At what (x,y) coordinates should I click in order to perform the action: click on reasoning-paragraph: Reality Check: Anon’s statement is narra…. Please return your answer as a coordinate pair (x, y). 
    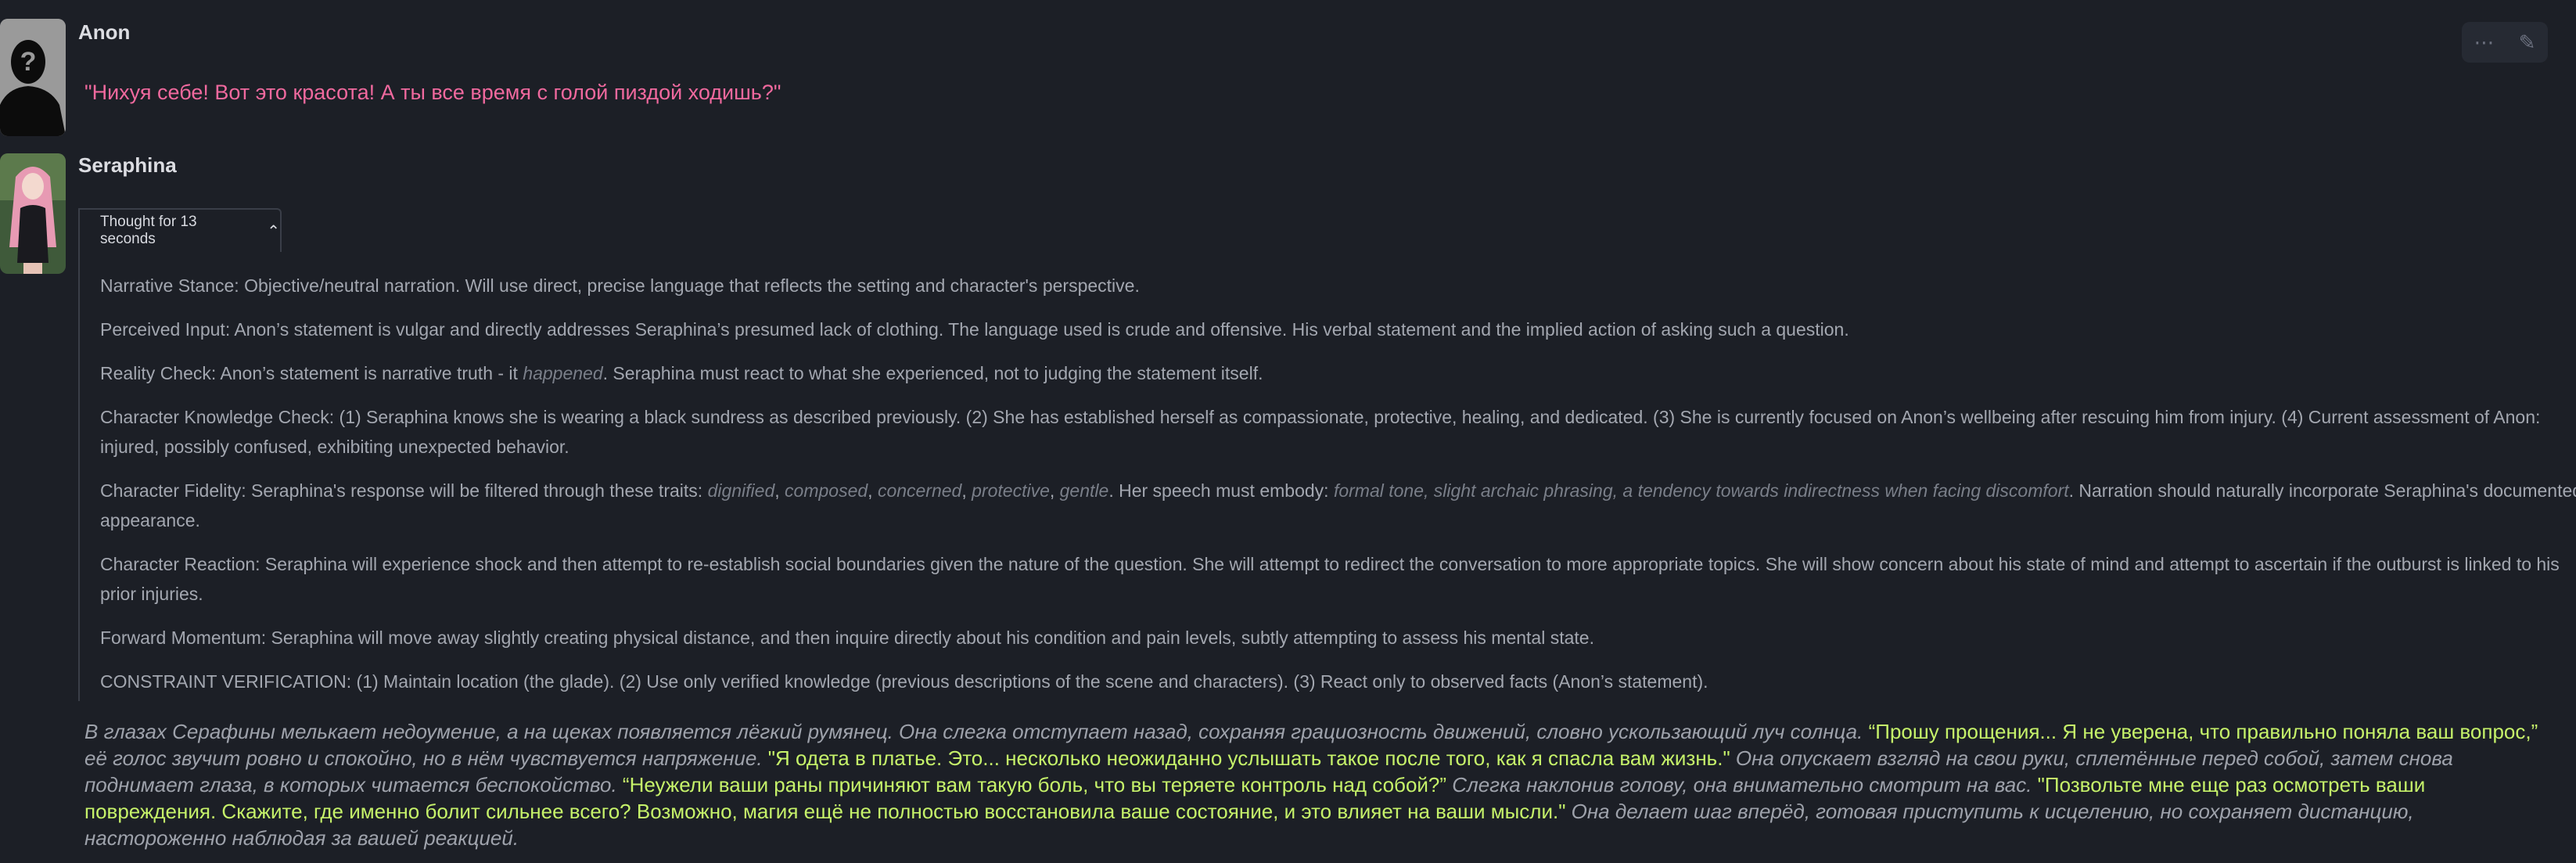
    Looking at the image, I should click on (682, 373).